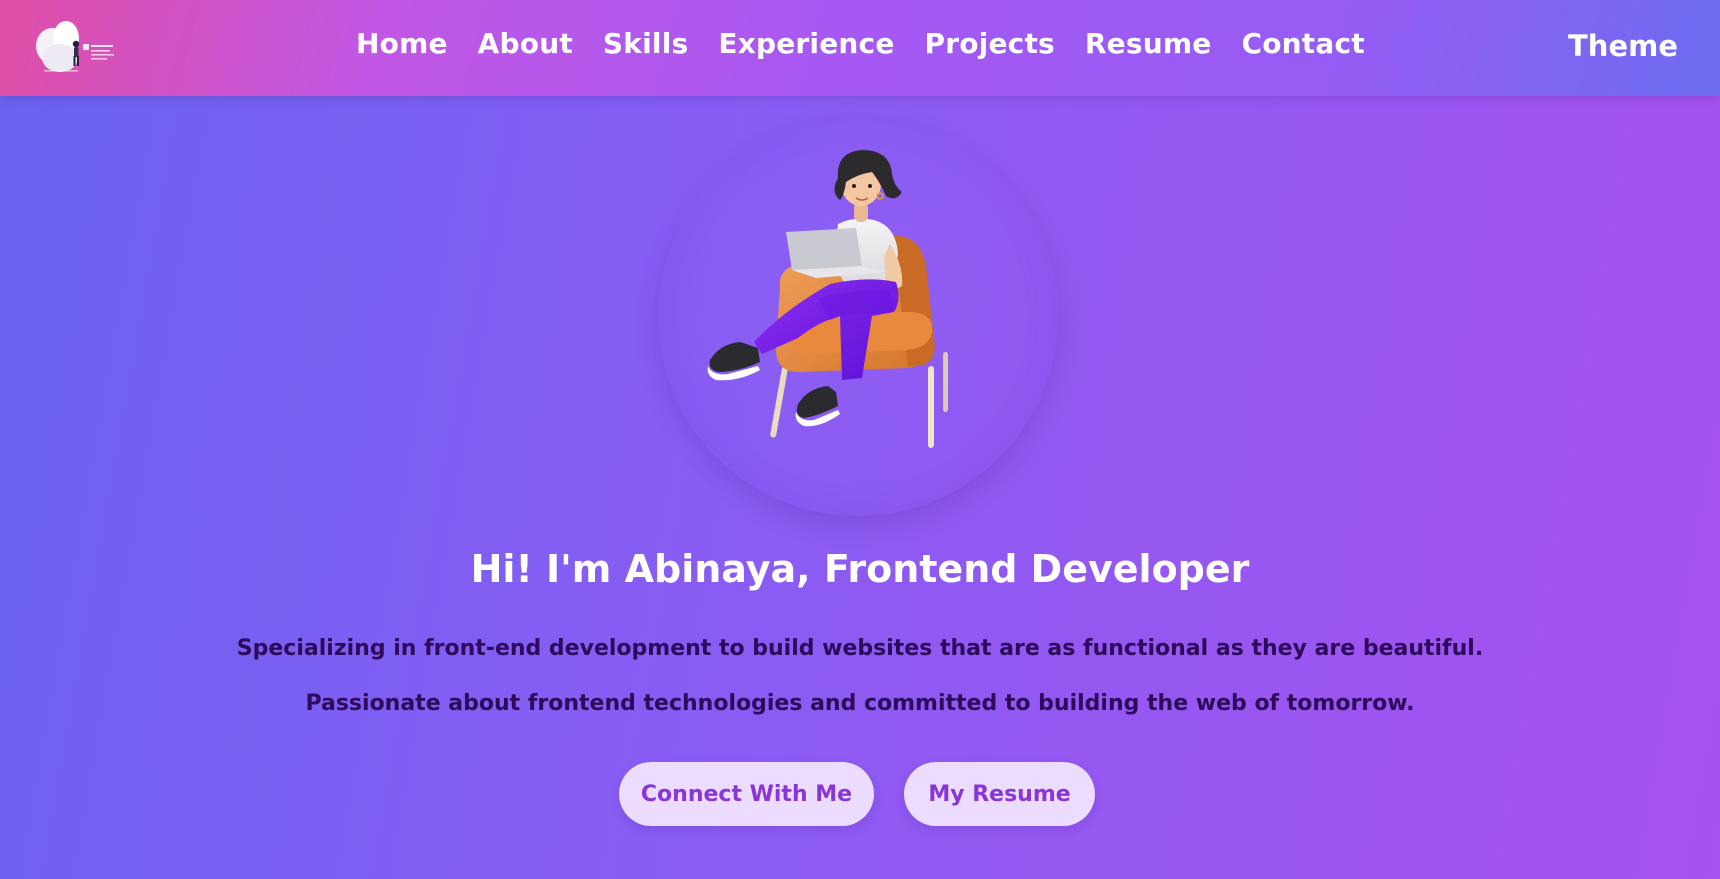  What do you see at coordinates (746, 794) in the screenshot?
I see `connect-with-me-button: Connect With Me` at bounding box center [746, 794].